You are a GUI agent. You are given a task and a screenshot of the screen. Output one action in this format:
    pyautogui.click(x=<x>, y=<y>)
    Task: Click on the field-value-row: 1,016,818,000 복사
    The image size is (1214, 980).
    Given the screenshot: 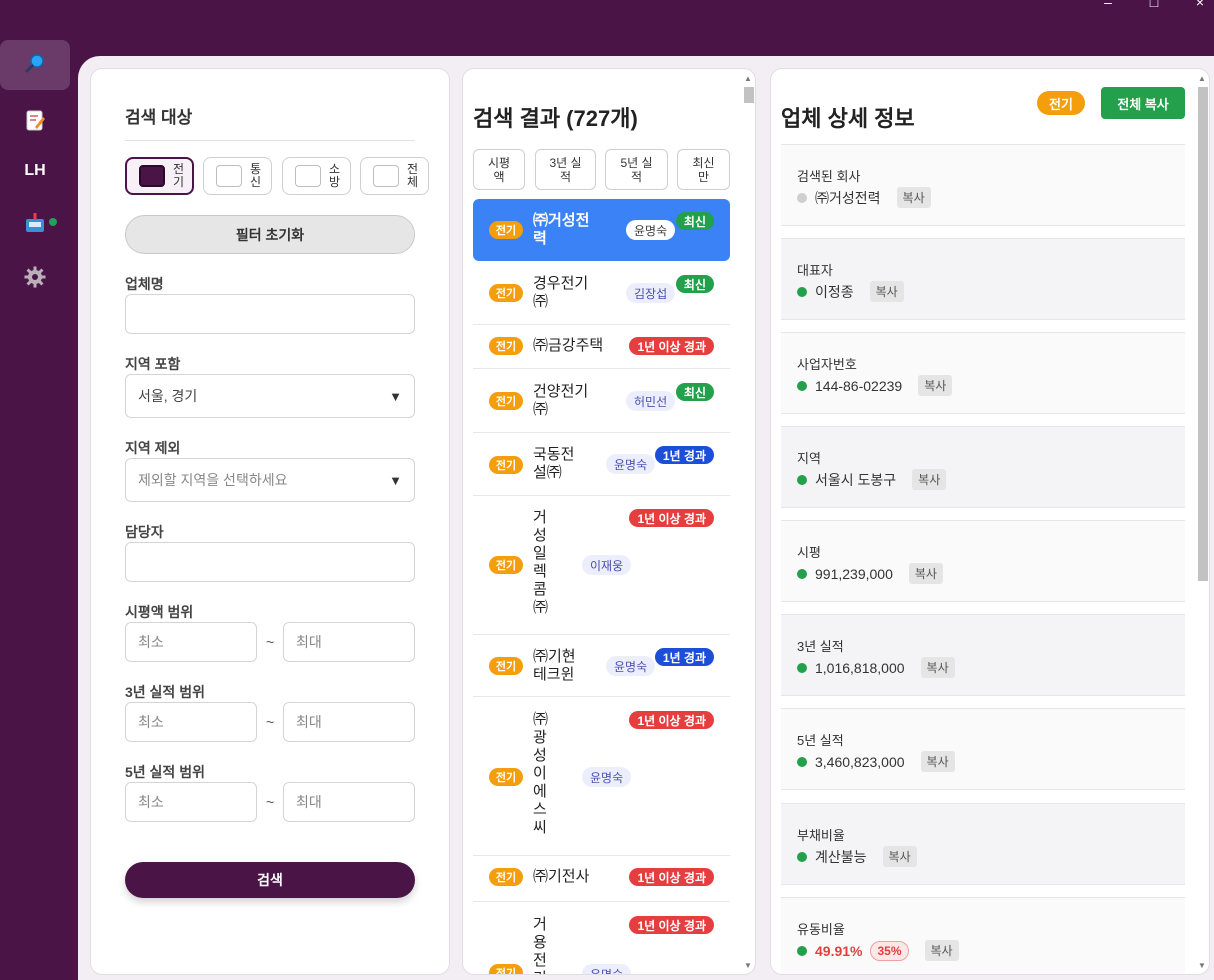 What is the action you would take?
    pyautogui.click(x=876, y=667)
    